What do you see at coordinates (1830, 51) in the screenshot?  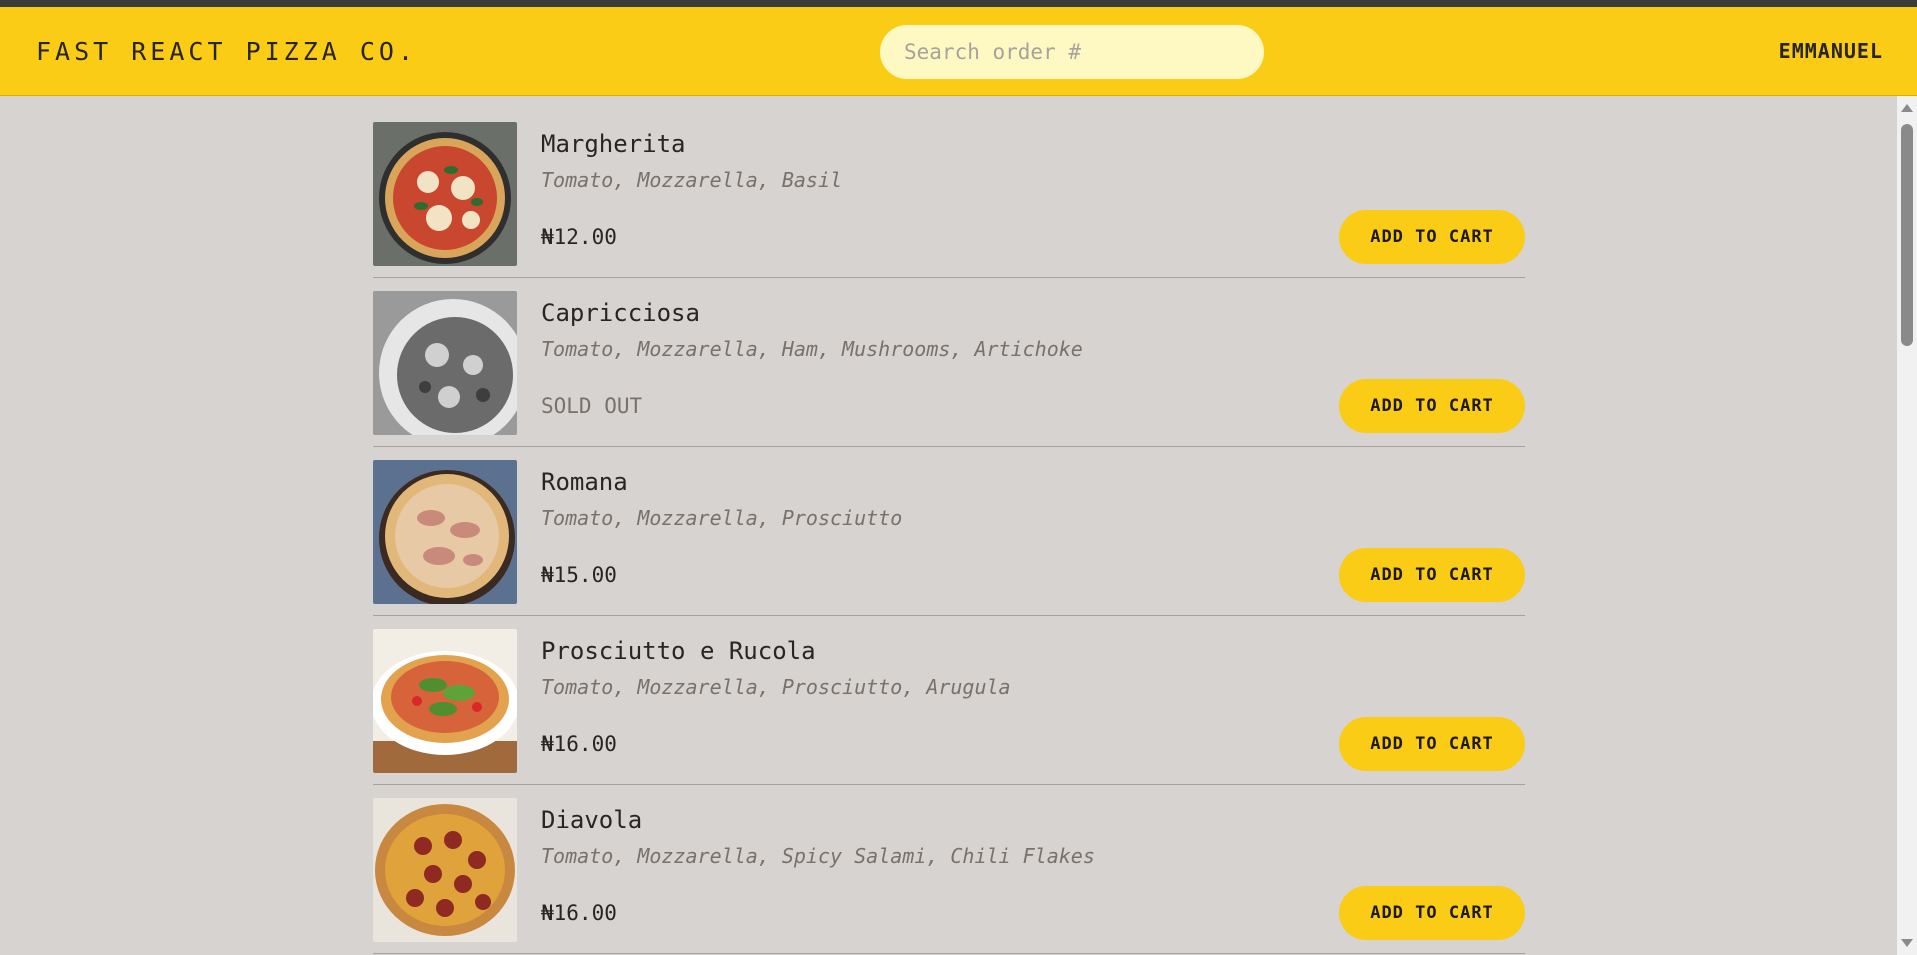 I see `username: Emmanuel` at bounding box center [1830, 51].